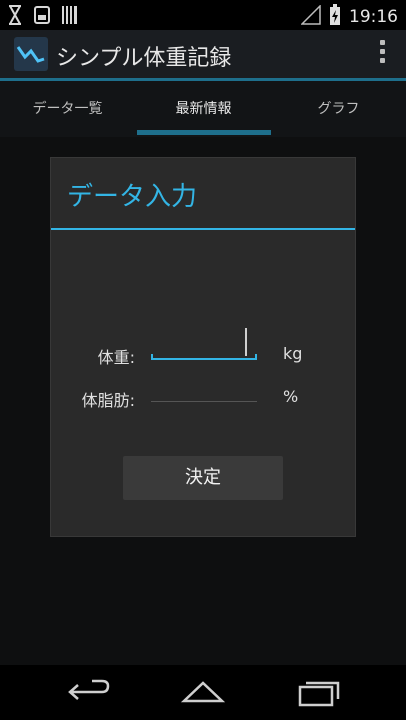  What do you see at coordinates (70, 17) in the screenshot?
I see `barcode-icon` at bounding box center [70, 17].